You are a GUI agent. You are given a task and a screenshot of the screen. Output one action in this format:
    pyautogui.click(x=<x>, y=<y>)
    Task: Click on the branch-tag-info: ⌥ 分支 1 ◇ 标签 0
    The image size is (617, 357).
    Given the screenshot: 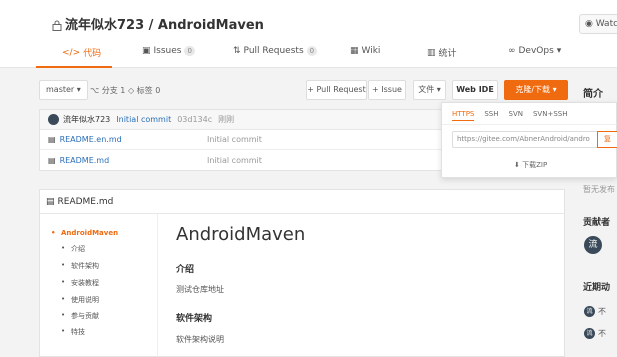 What is the action you would take?
    pyautogui.click(x=125, y=90)
    